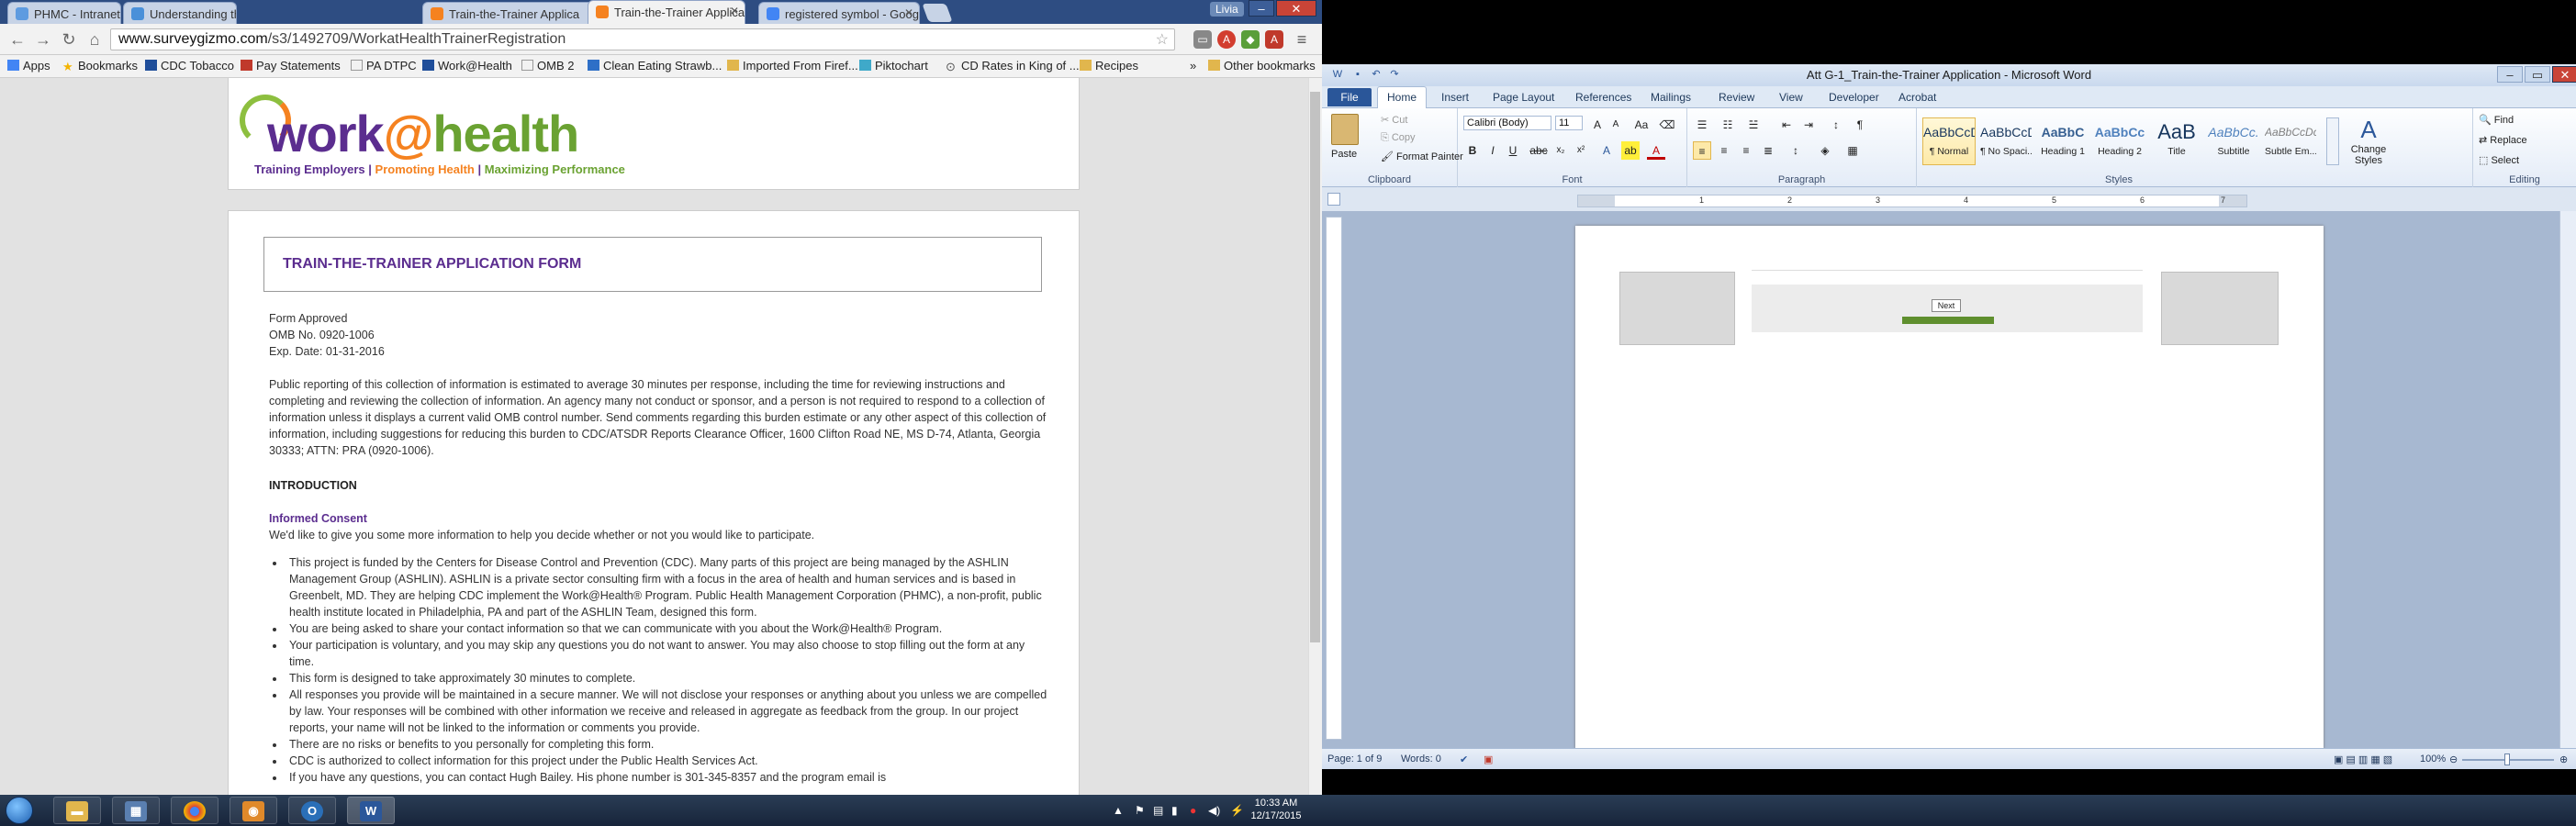  Describe the element at coordinates (1488, 759) in the screenshot. I see `macro-icon: ▣` at that location.